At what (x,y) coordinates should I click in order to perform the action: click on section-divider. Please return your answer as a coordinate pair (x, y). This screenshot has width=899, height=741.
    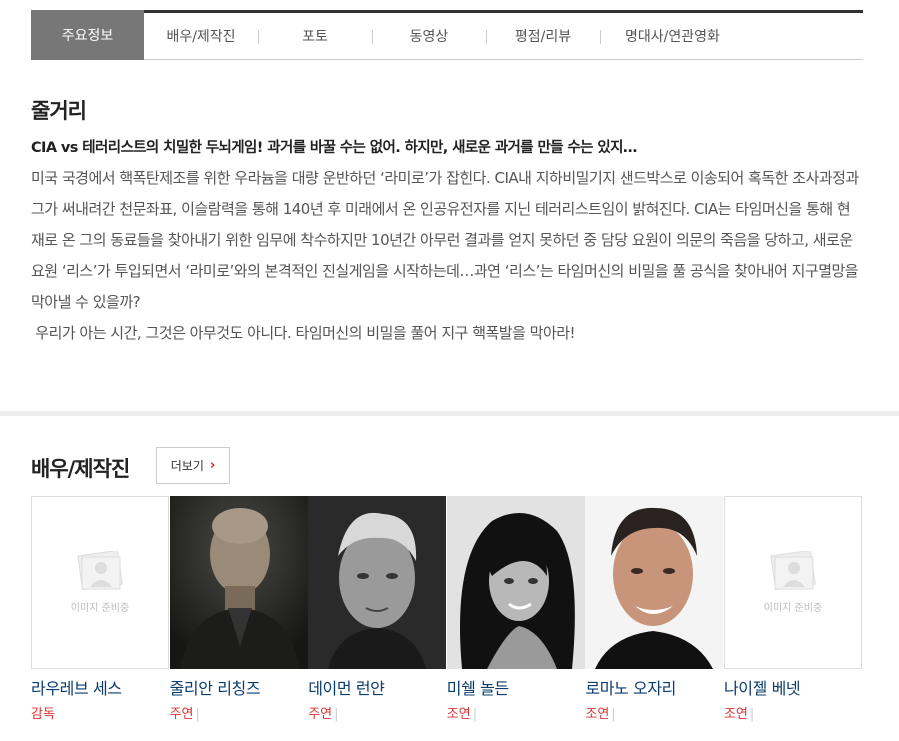
    Looking at the image, I should click on (449, 413).